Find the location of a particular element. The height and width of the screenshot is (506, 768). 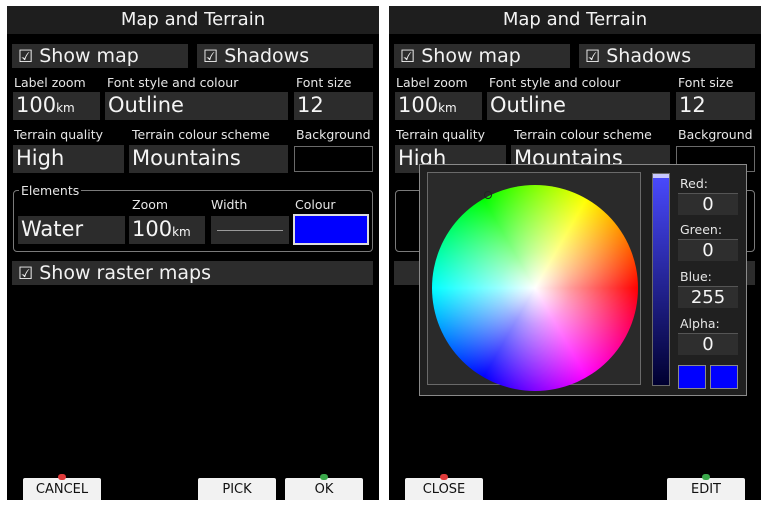

element-zoom-value: 100 is located at coordinates (152, 229).